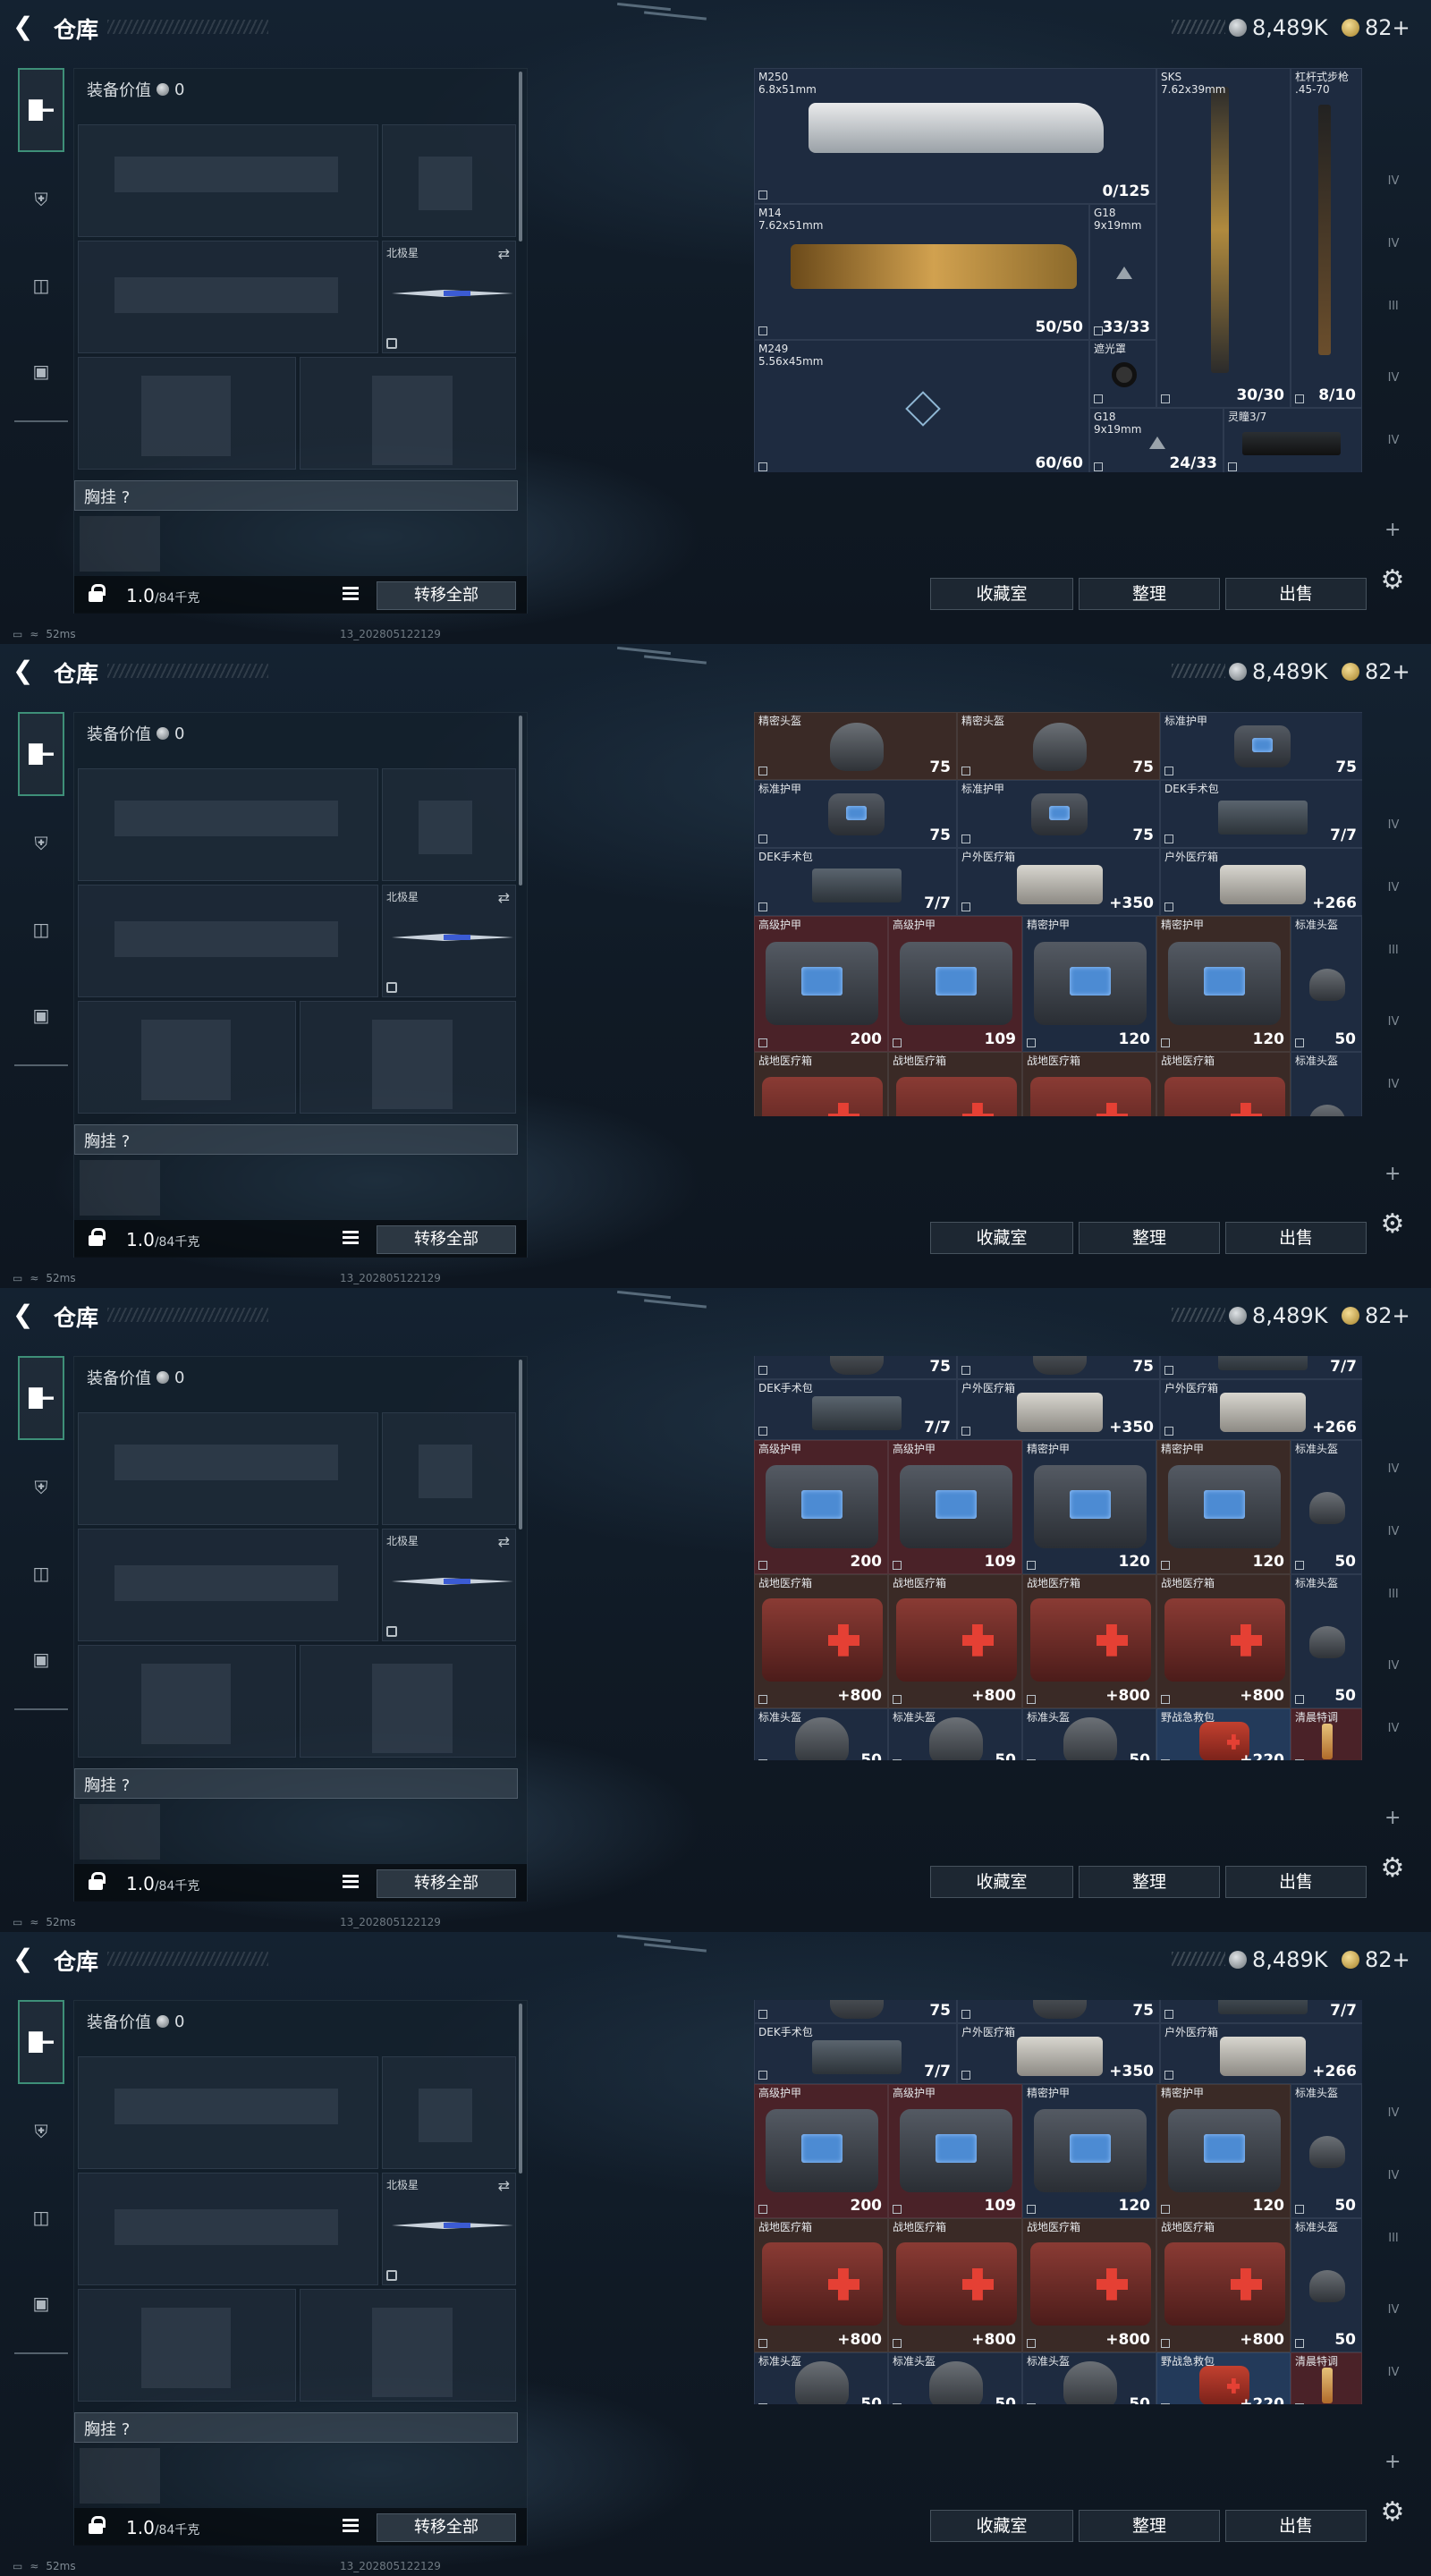  What do you see at coordinates (504, 897) in the screenshot?
I see `swap-icon: ⇄` at bounding box center [504, 897].